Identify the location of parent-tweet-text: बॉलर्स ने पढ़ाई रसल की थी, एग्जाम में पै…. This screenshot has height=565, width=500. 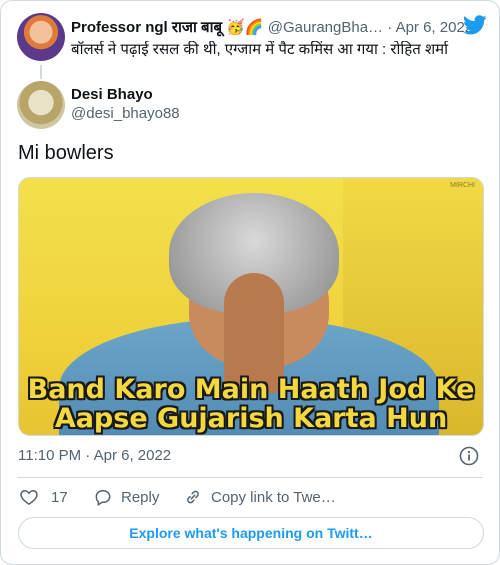
(260, 49).